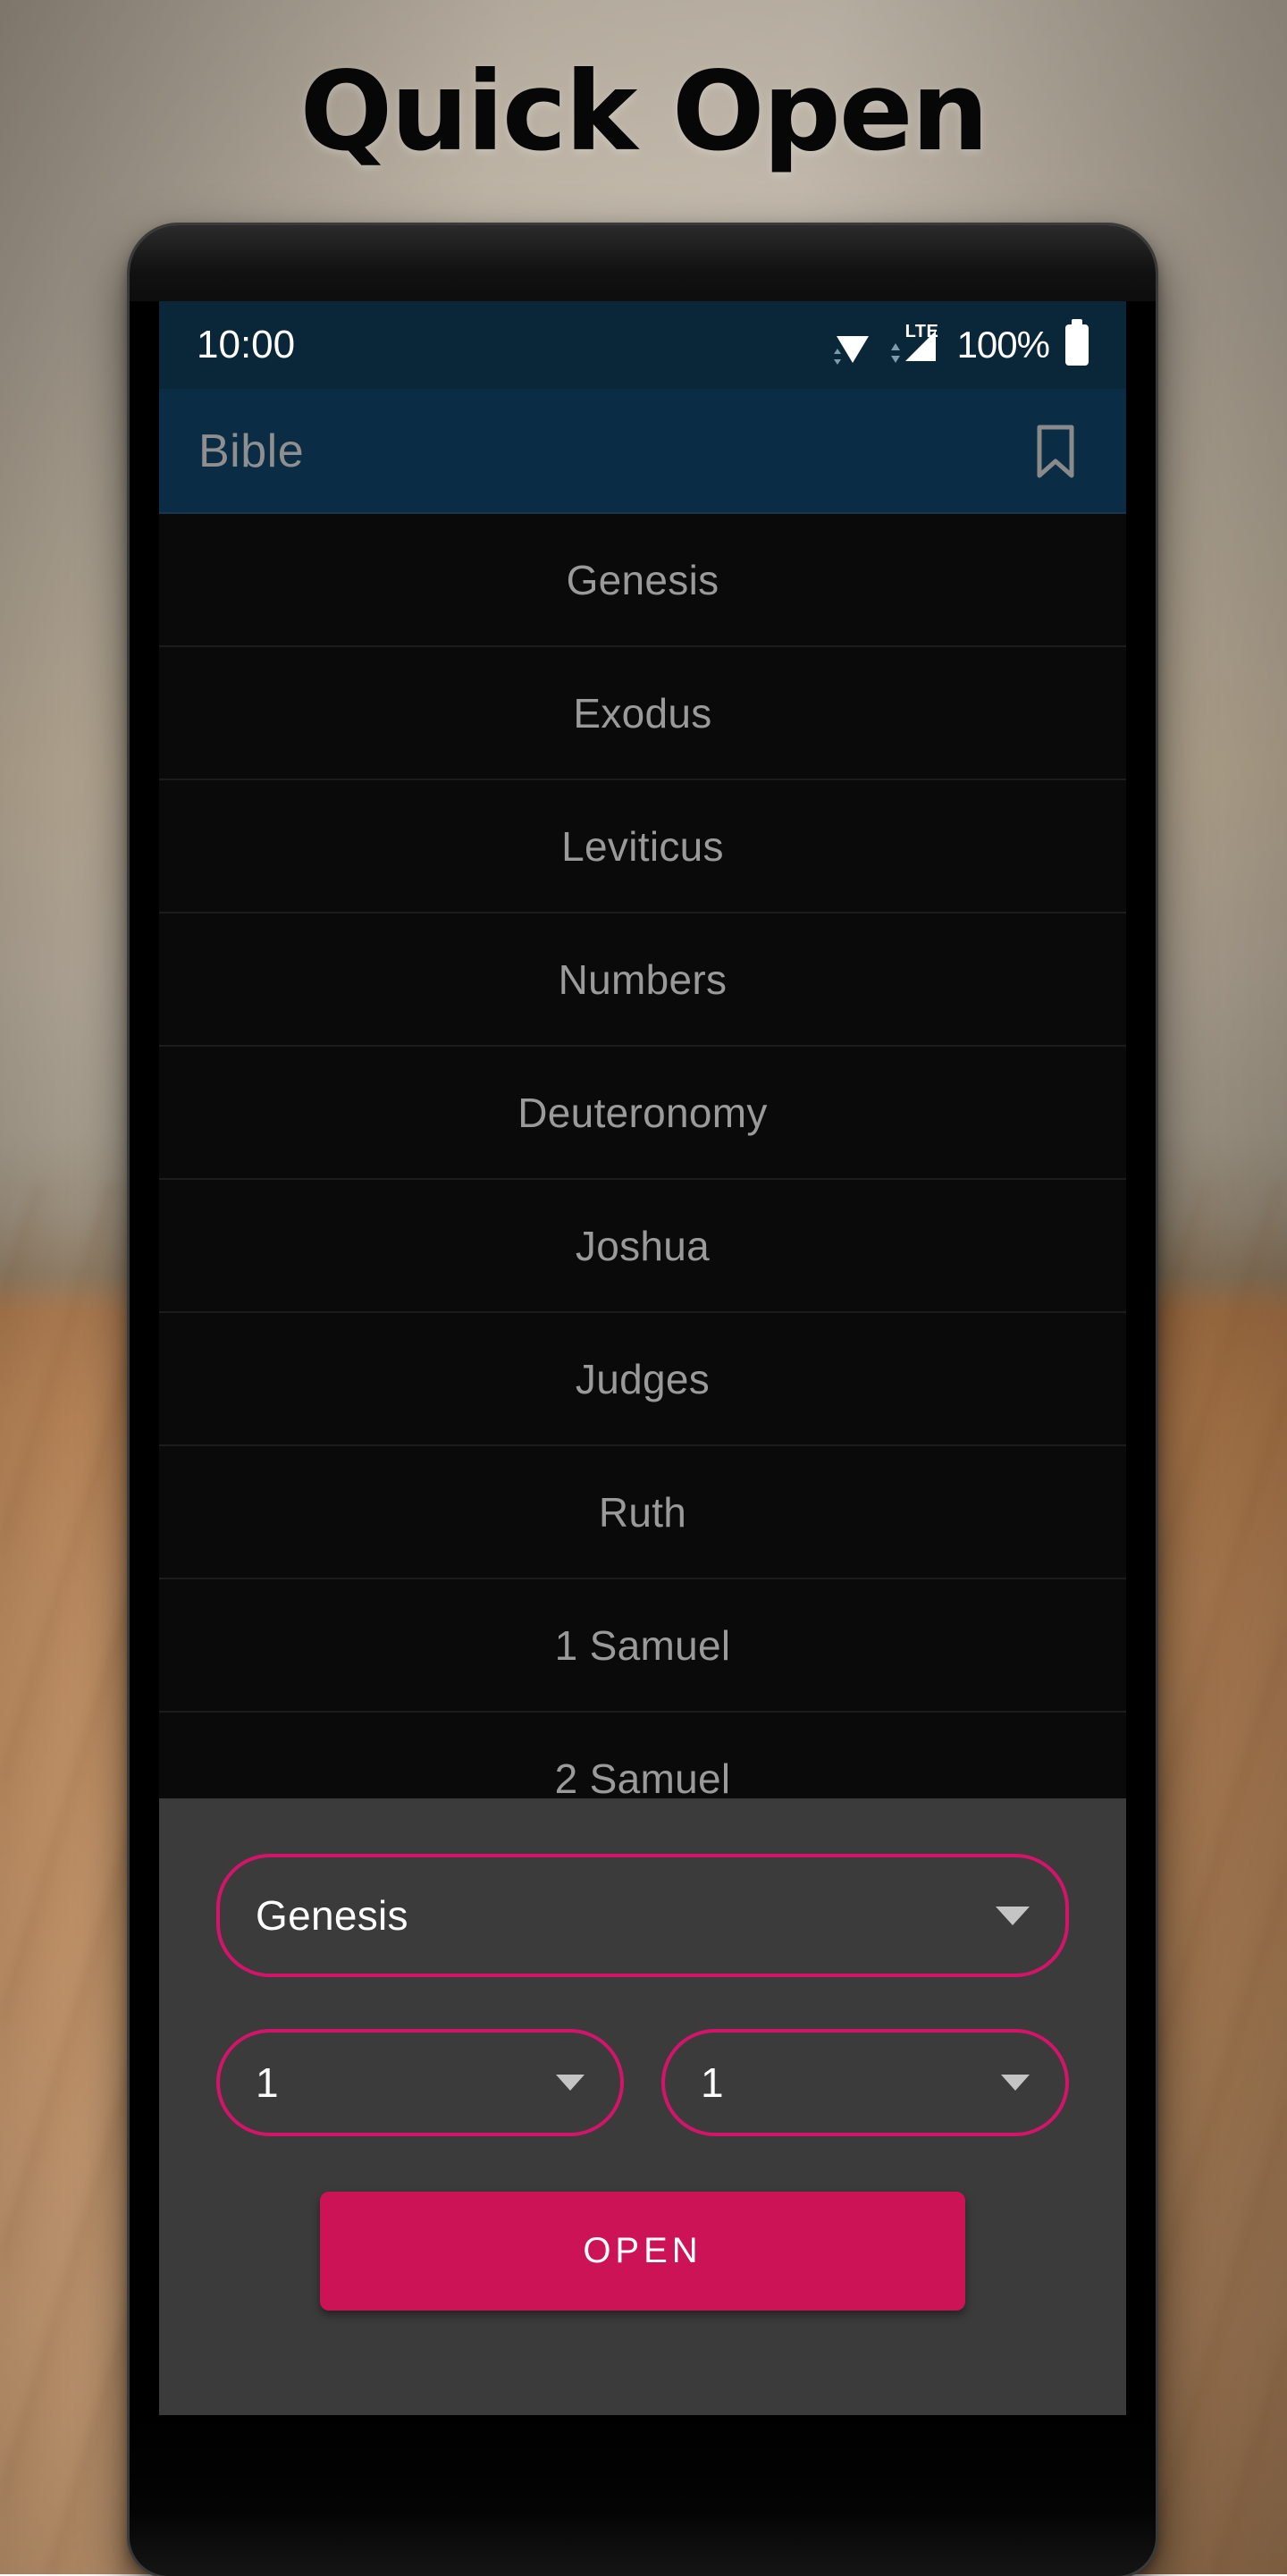 The height and width of the screenshot is (2576, 1287). Describe the element at coordinates (643, 452) in the screenshot. I see `app-bar: Bible` at that location.